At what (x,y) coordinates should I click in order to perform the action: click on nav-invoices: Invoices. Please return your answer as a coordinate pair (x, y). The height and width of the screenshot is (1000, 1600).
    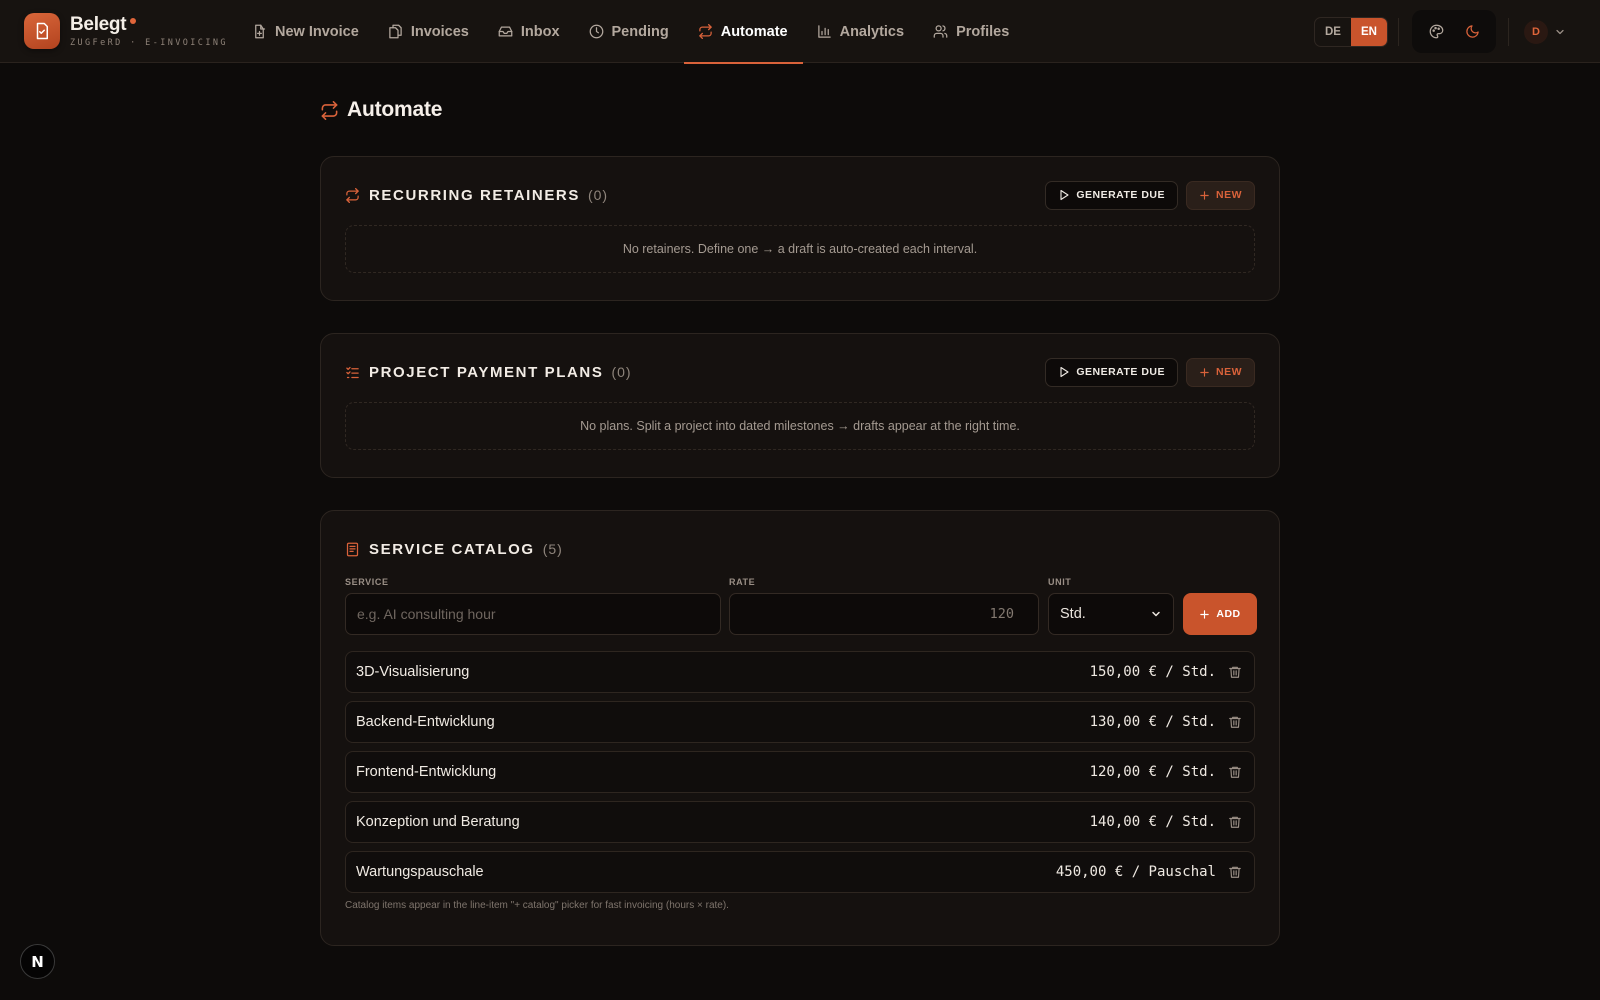
    Looking at the image, I should click on (429, 31).